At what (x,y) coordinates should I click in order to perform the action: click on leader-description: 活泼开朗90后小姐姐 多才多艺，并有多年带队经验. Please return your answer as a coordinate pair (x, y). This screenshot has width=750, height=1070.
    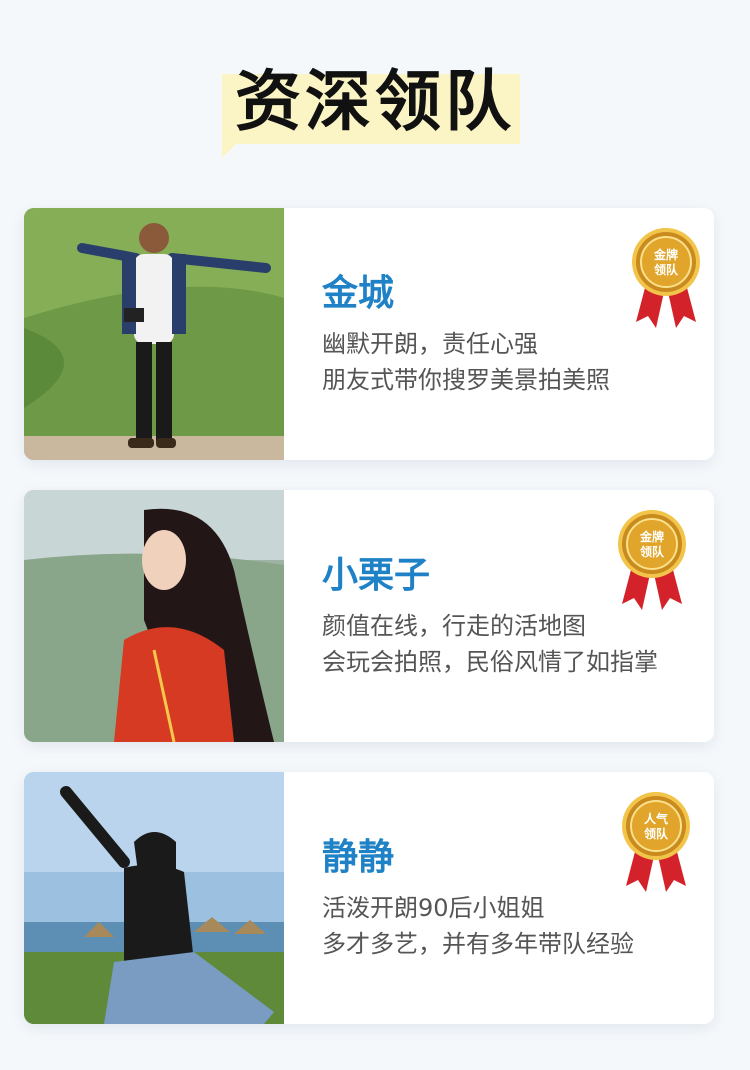
    Looking at the image, I should click on (478, 926).